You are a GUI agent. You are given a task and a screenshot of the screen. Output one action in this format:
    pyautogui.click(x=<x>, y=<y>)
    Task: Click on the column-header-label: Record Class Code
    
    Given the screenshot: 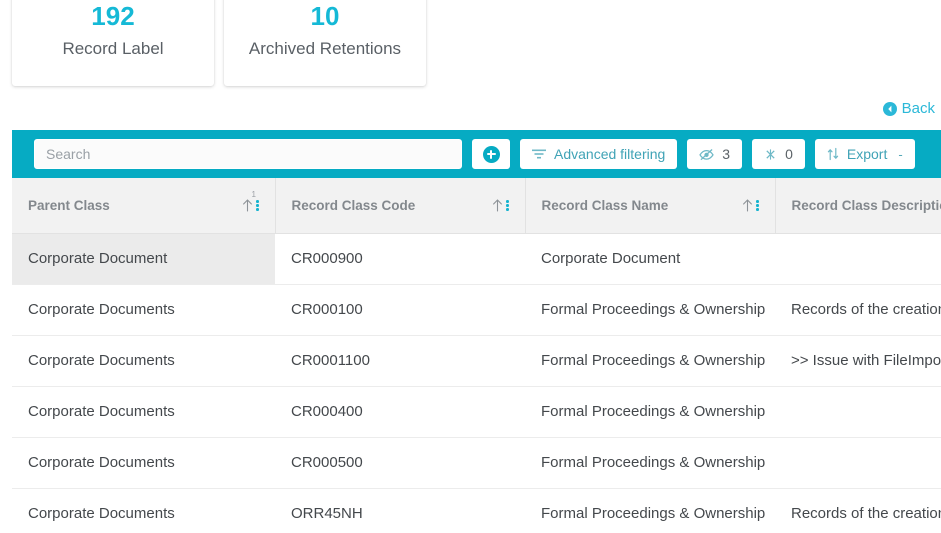 What is the action you would take?
    pyautogui.click(x=353, y=205)
    